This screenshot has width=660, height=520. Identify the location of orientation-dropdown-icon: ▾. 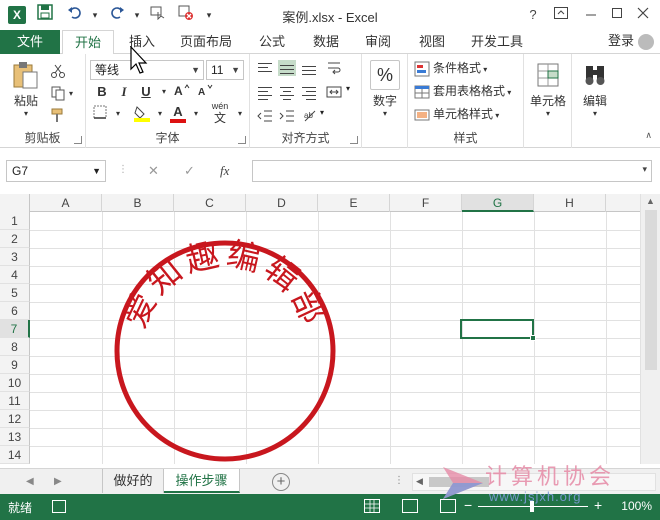
(329, 116).